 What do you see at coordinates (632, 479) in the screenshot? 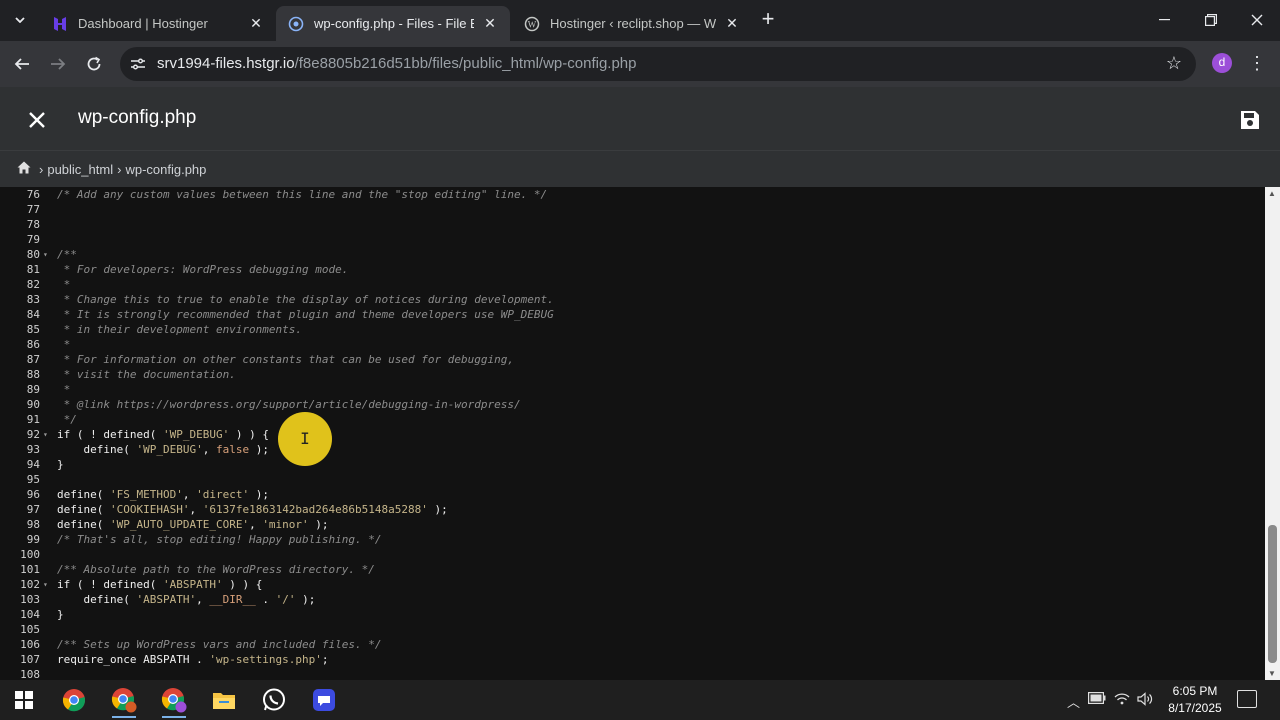
I see `code-line: 95` at bounding box center [632, 479].